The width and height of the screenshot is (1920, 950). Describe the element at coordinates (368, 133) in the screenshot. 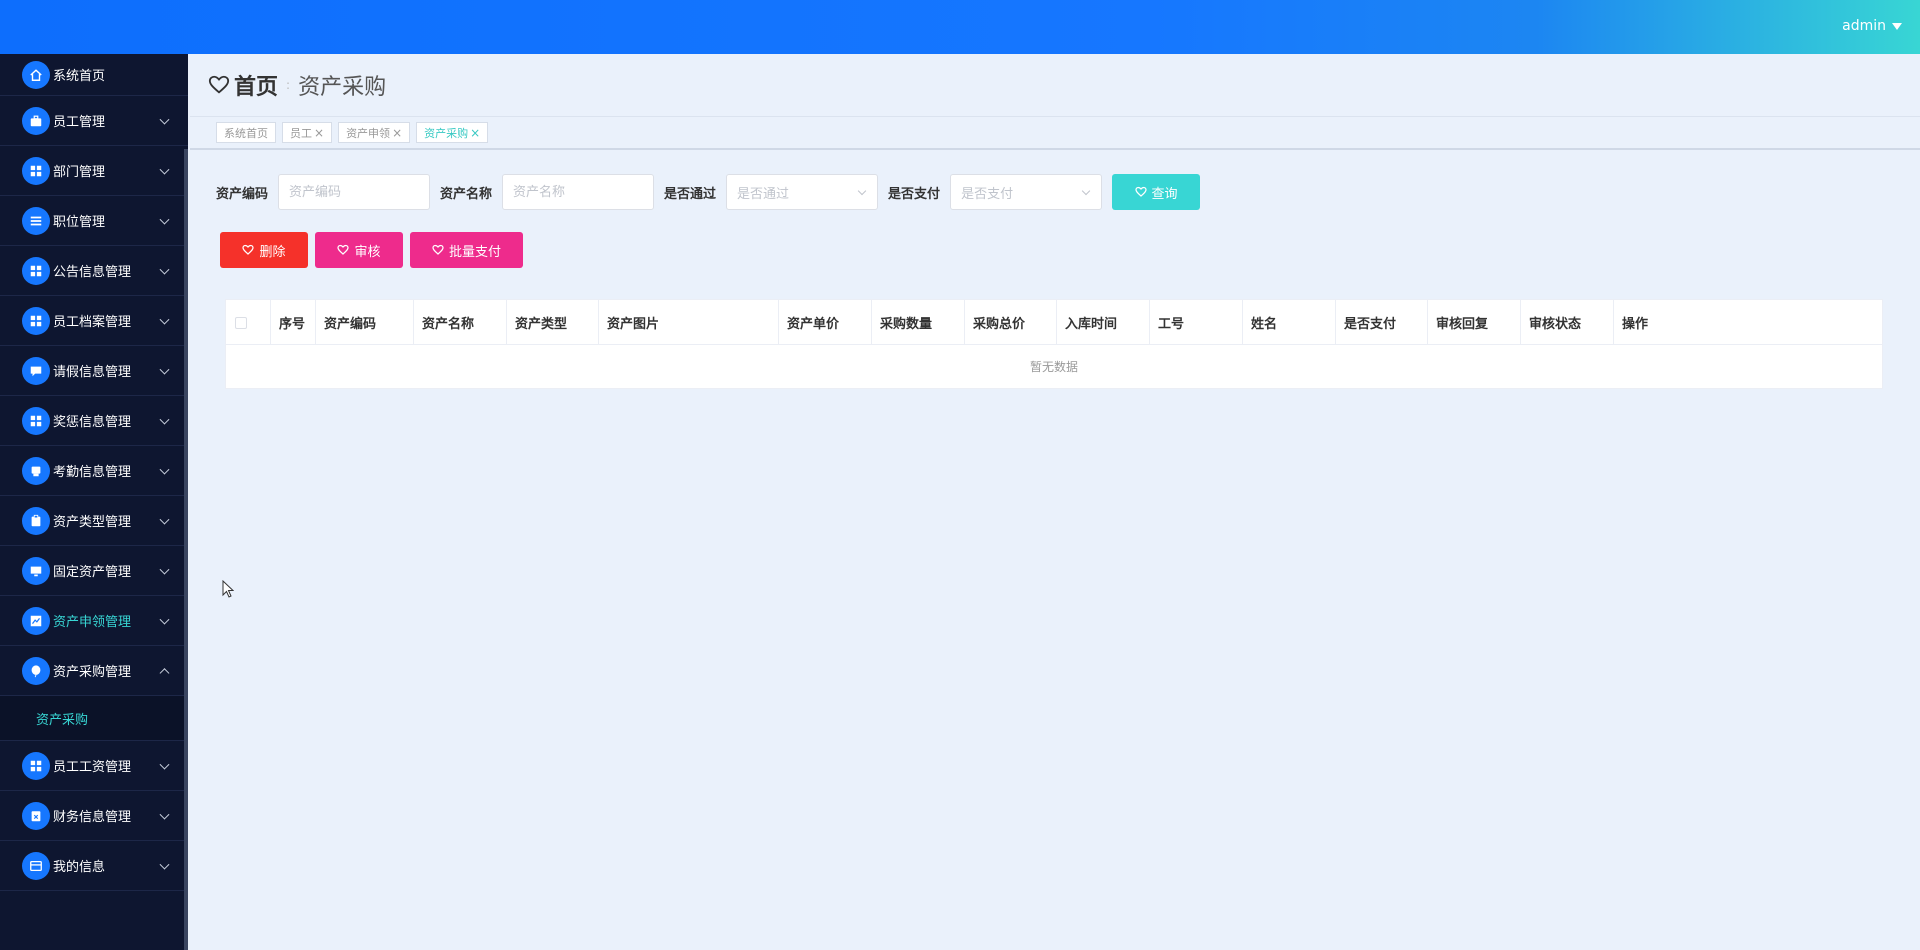

I see `tab-label: 资产申领` at that location.